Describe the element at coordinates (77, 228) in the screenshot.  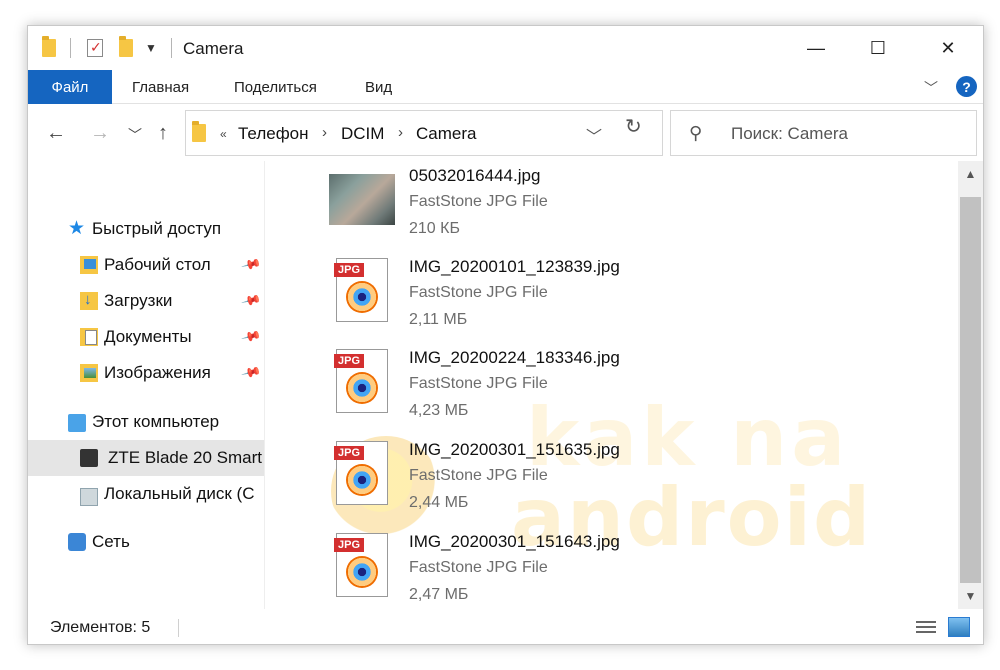
I see `star-icon: ★` at that location.